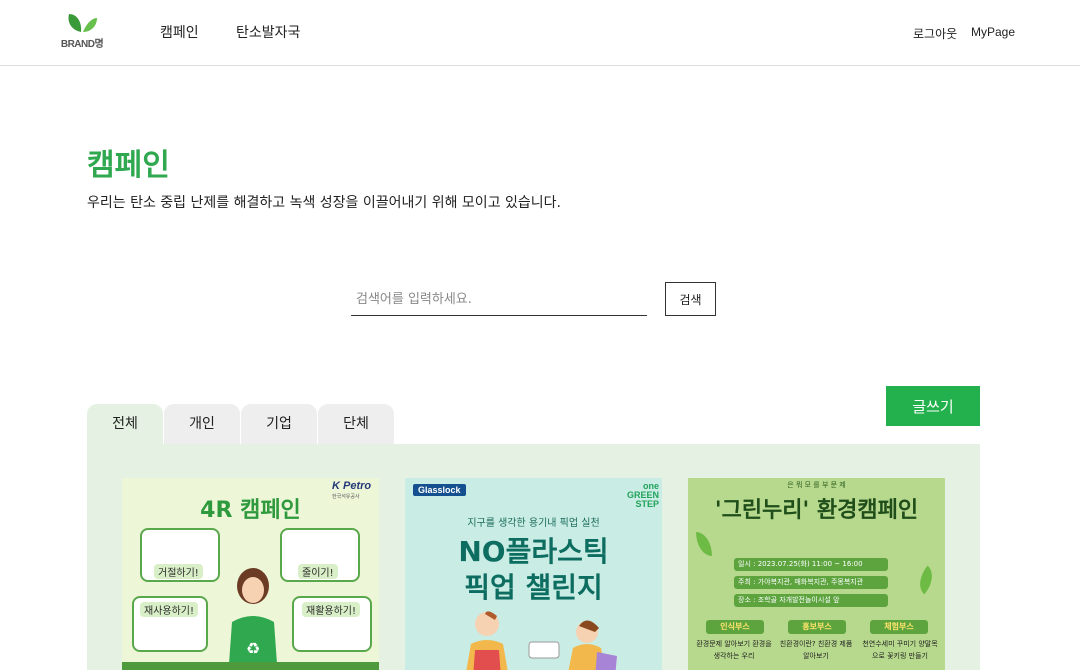 This screenshot has width=1080, height=670. I want to click on card-top-text: 은 뭐 모 를 부 문 제, so click(816, 485).